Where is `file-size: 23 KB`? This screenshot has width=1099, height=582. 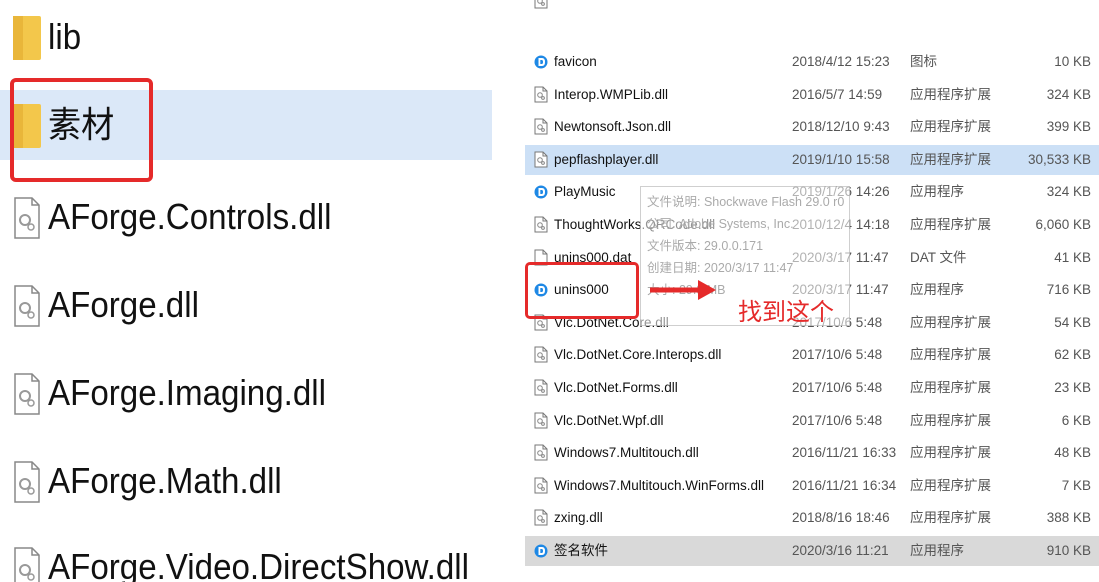 file-size: 23 KB is located at coordinates (1072, 387).